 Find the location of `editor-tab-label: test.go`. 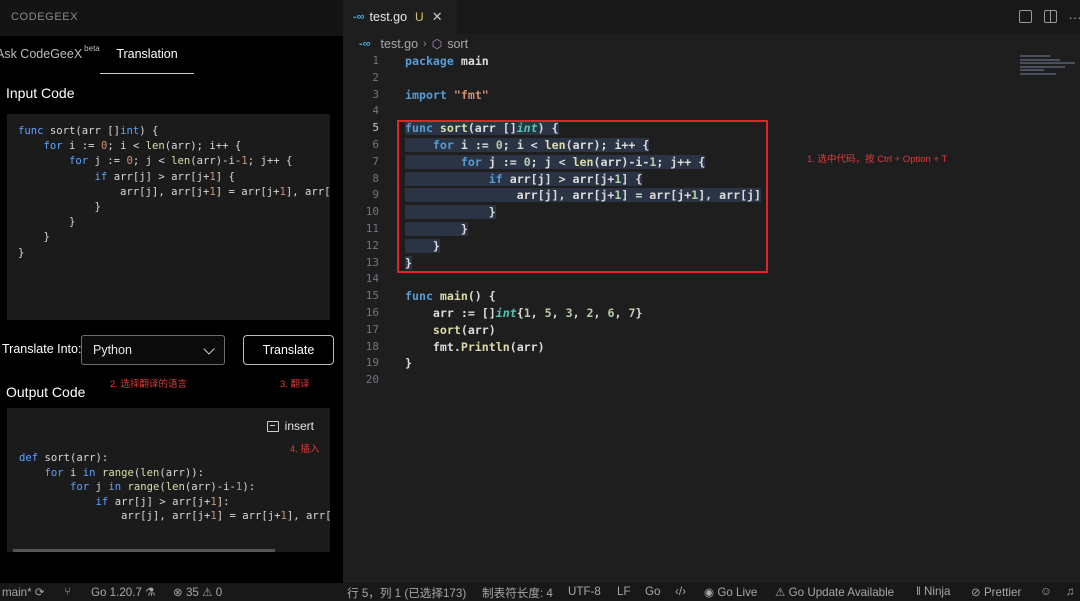

editor-tab-label: test.go is located at coordinates (388, 17).